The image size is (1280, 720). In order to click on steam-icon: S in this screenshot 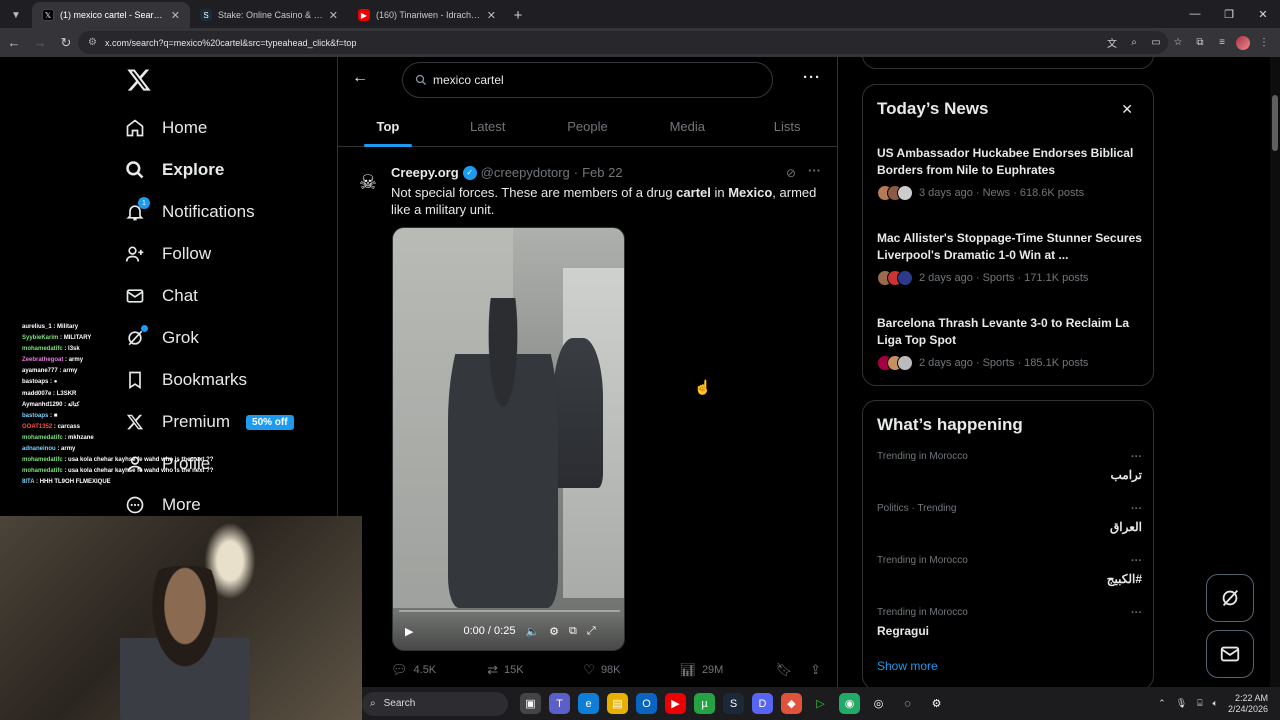, I will do `click(733, 703)`.